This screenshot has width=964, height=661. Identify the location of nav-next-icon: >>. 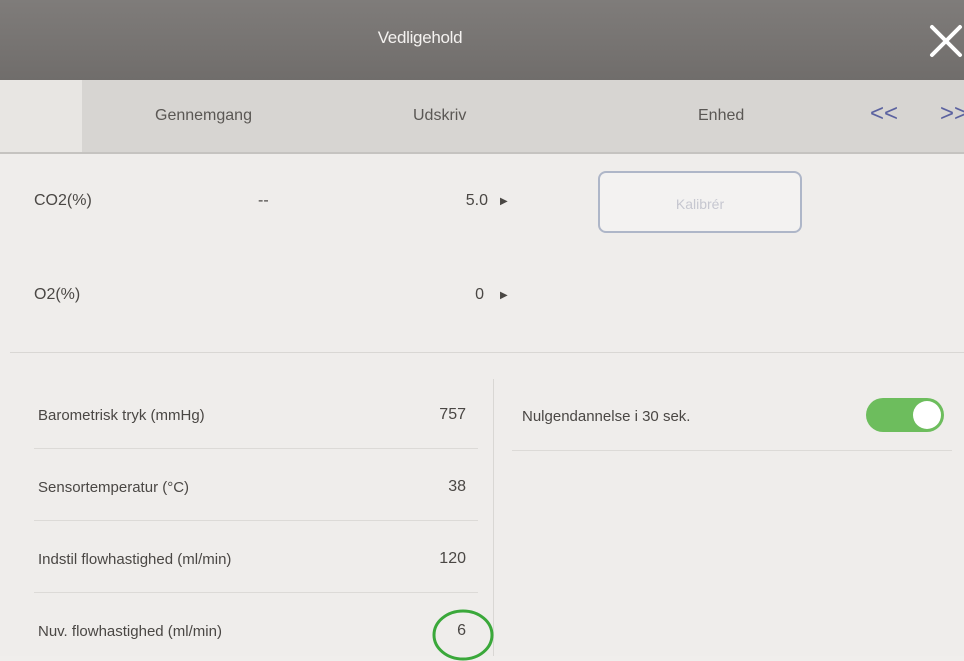
(952, 114).